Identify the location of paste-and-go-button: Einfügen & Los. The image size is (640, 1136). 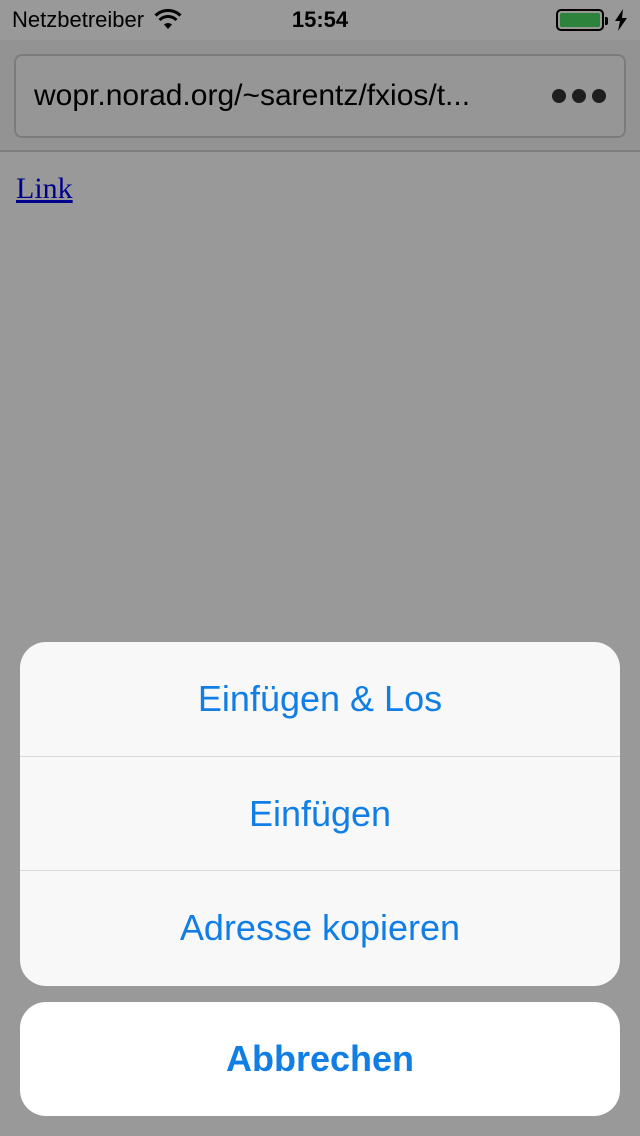
(320, 699).